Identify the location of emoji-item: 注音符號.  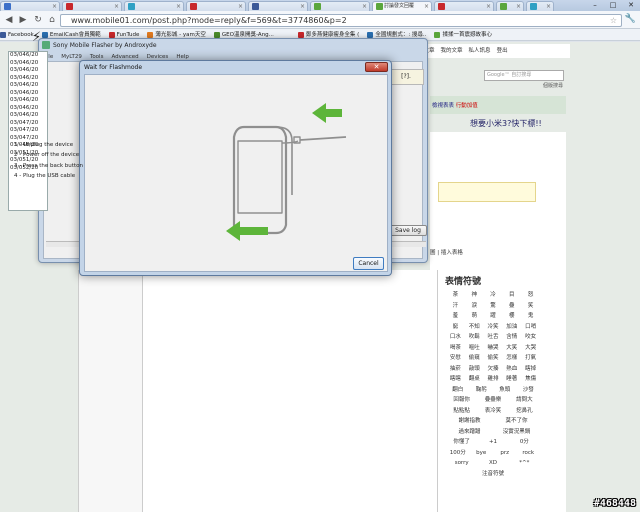
(493, 474).